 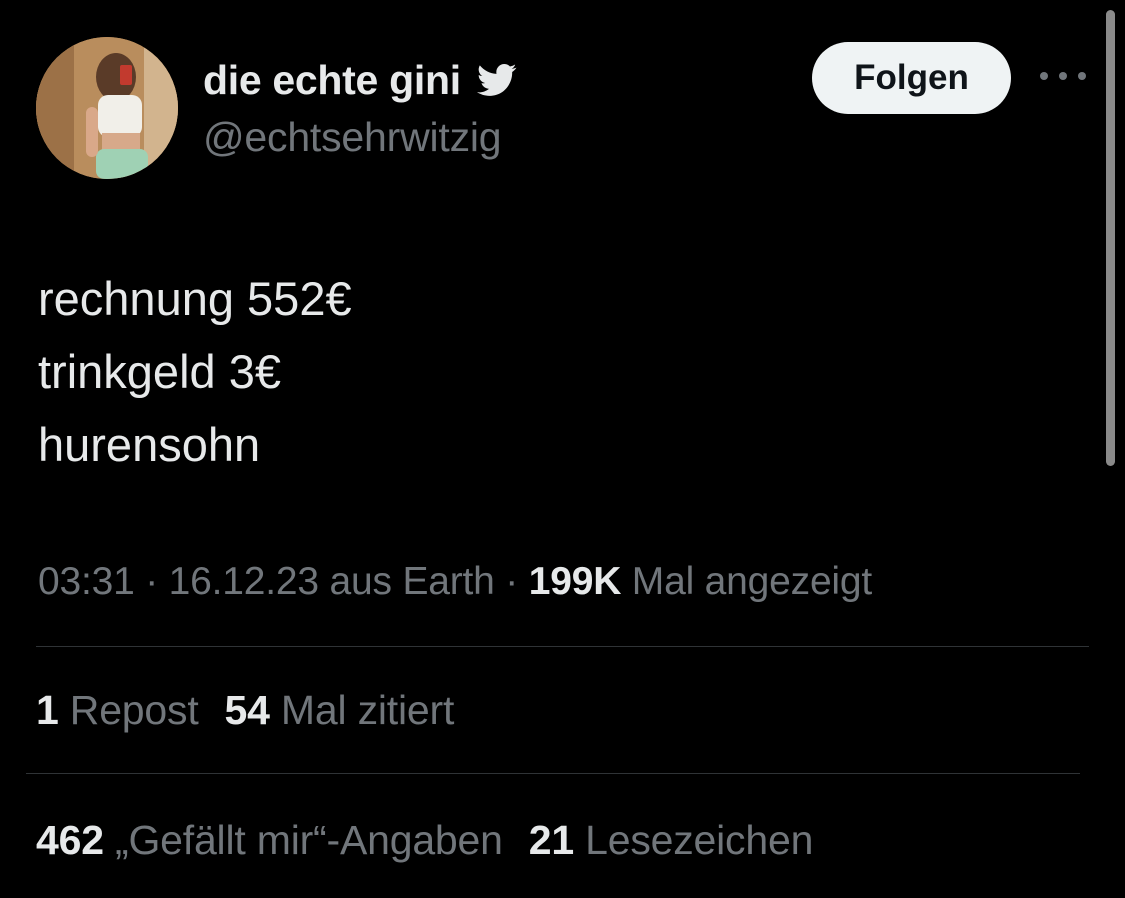 I want to click on quote-count: 54, so click(x=247, y=710).